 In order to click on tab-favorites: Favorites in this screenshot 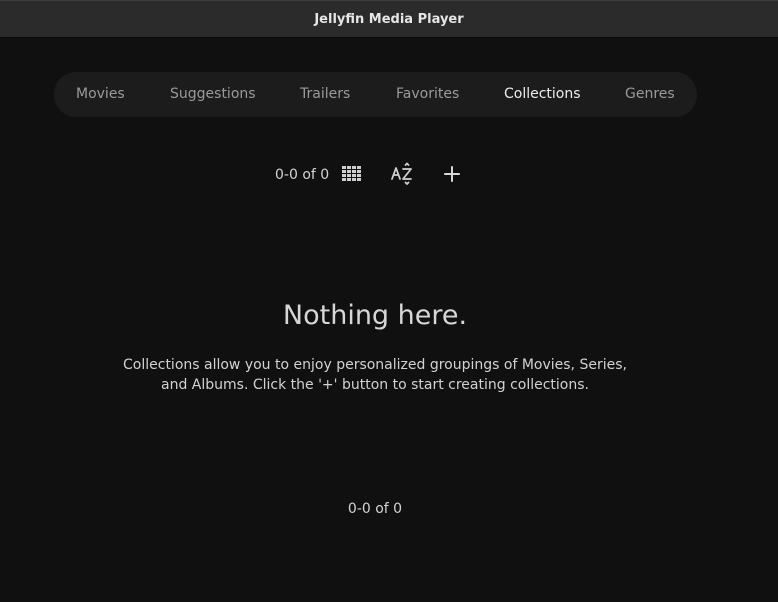, I will do `click(427, 94)`.